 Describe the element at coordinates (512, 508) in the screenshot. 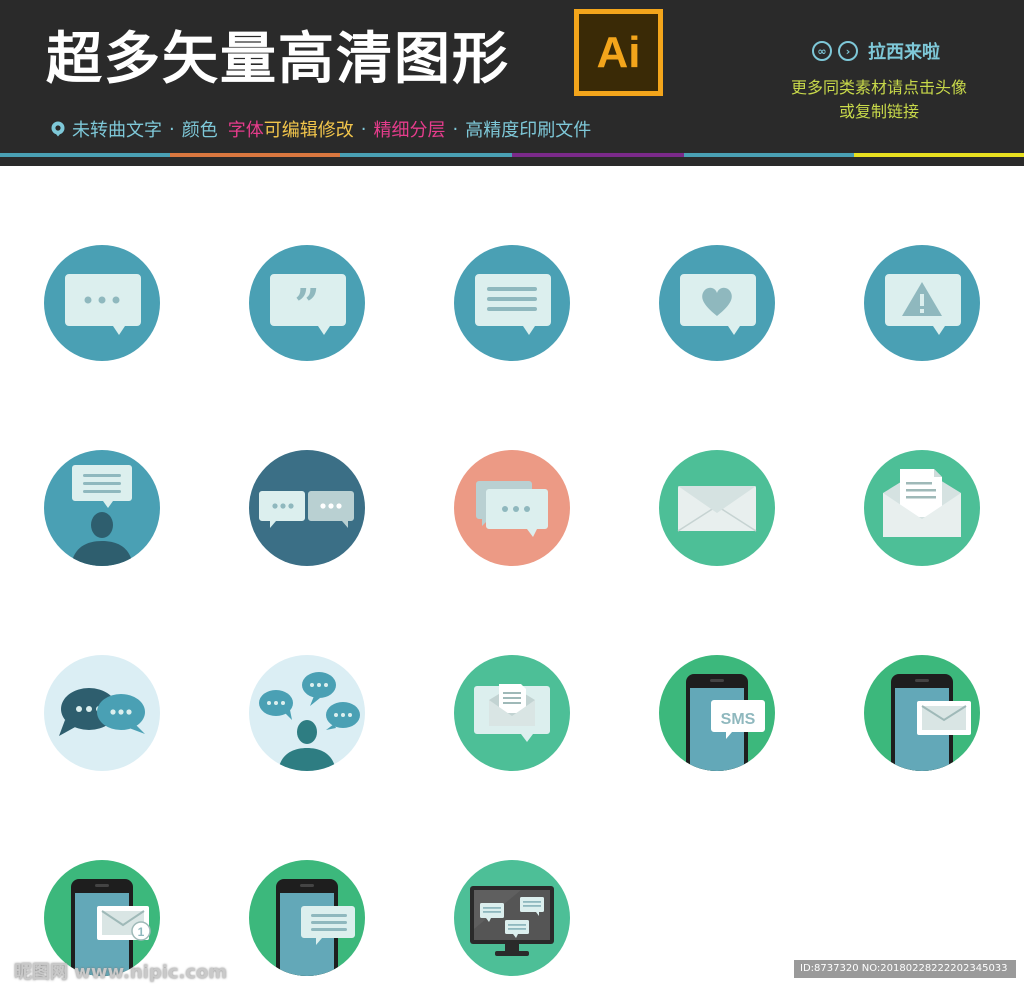

I see `overlapping-chat-bubbles-icon` at that location.